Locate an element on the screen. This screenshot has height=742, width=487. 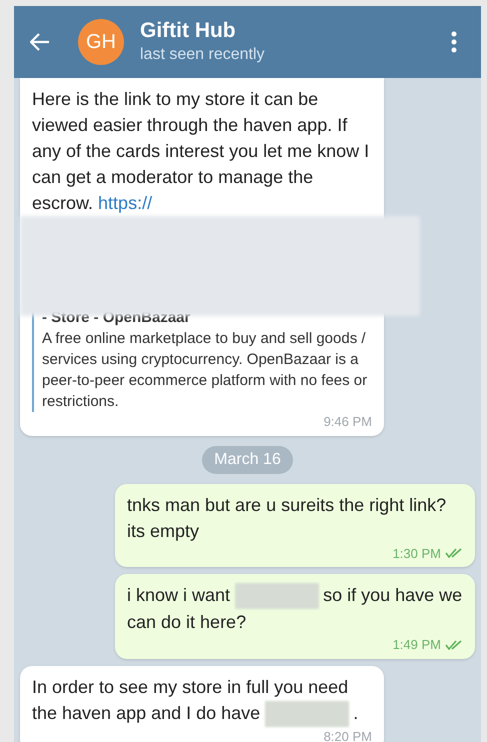
link: https:// is located at coordinates (125, 203).